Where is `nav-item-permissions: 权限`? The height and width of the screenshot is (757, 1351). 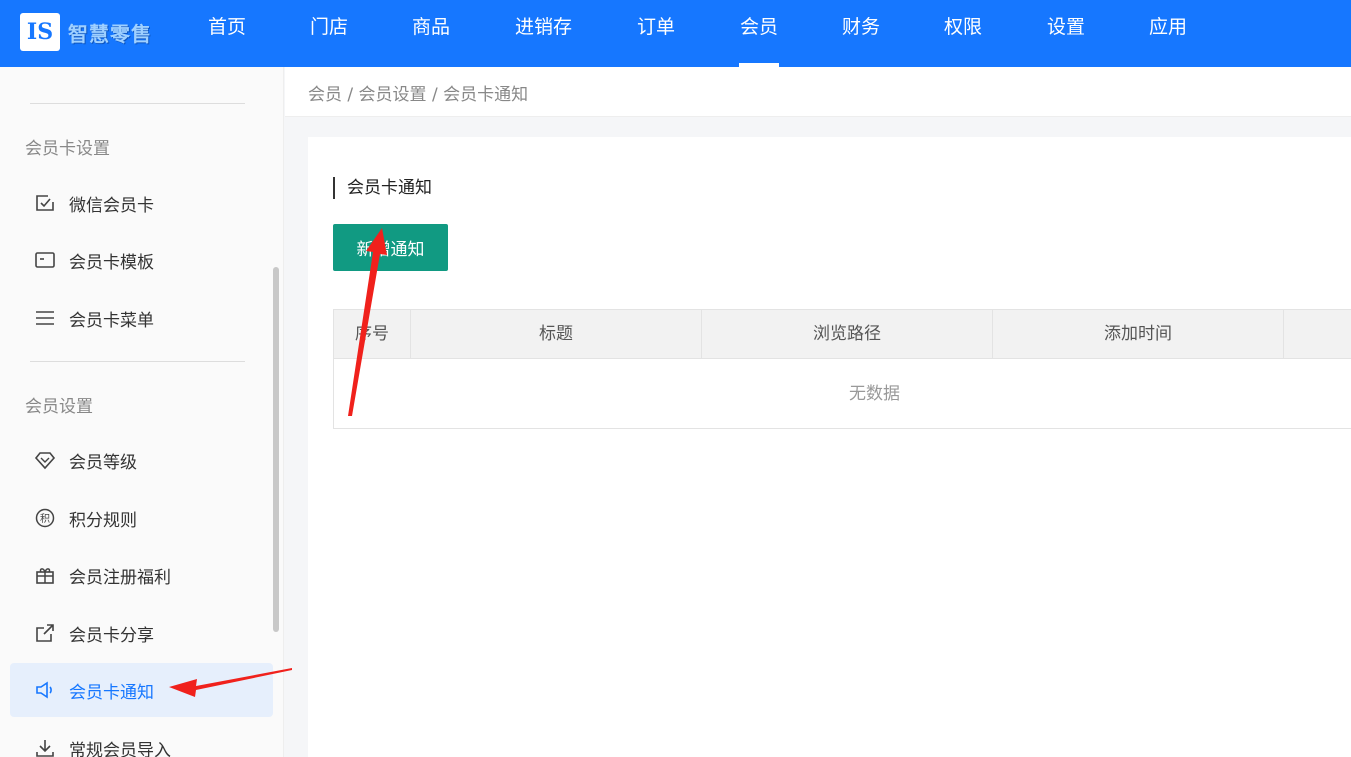 nav-item-permissions: 权限 is located at coordinates (963, 33).